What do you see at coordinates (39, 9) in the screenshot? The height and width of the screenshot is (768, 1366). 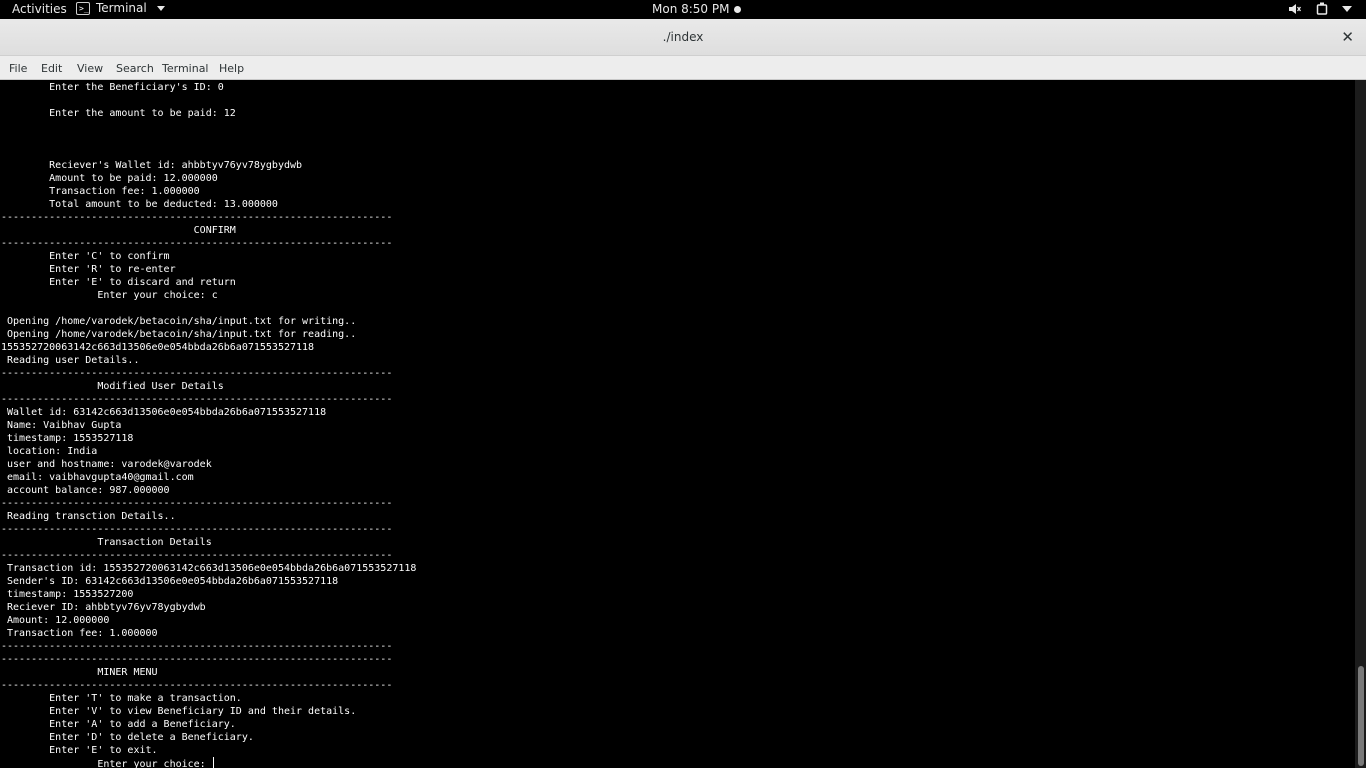 I see `activities-button: Activities` at bounding box center [39, 9].